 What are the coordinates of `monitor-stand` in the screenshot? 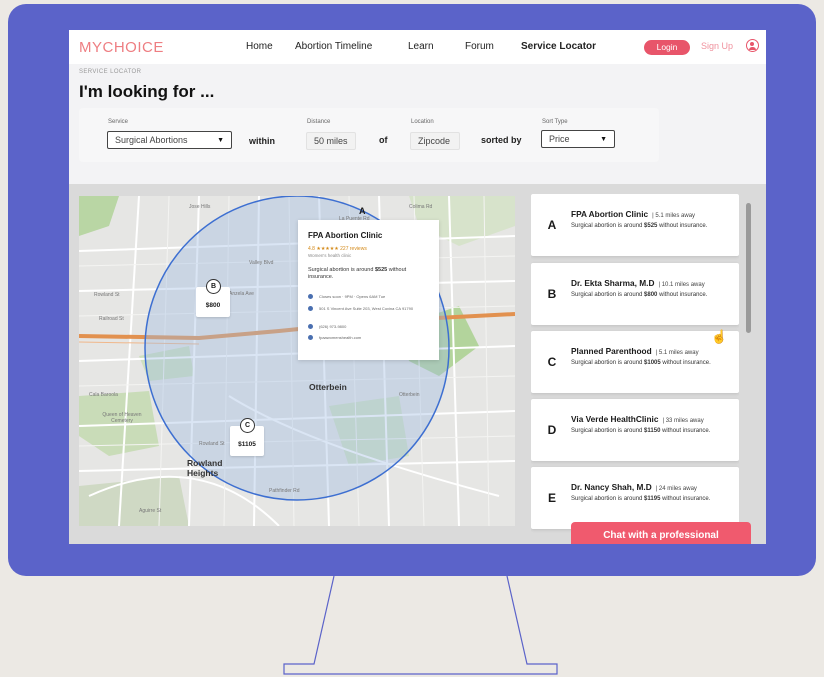 It's located at (420, 625).